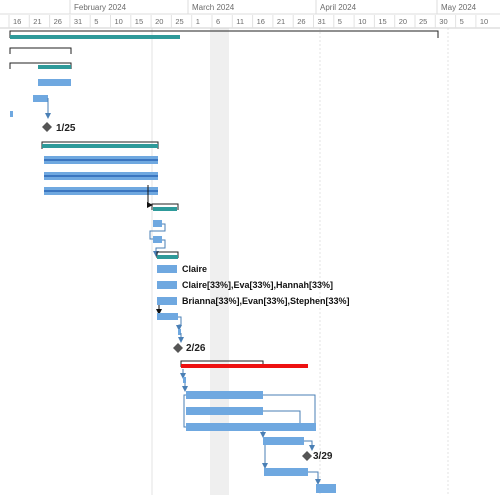  What do you see at coordinates (196, 348) in the screenshot?
I see `milestone-label: 2/26` at bounding box center [196, 348].